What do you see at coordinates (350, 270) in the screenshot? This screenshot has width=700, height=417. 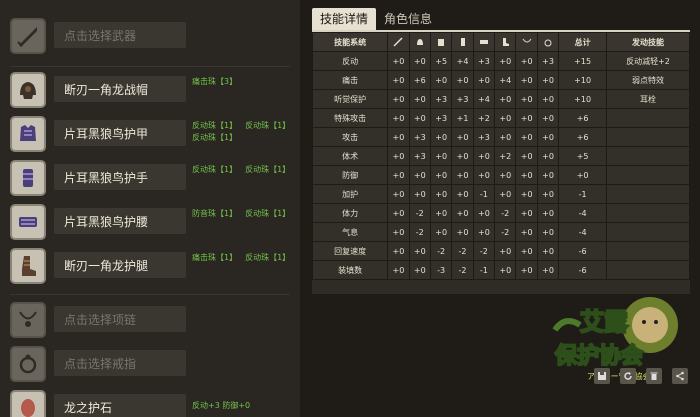 I see `skill-name: 装填数` at bounding box center [350, 270].